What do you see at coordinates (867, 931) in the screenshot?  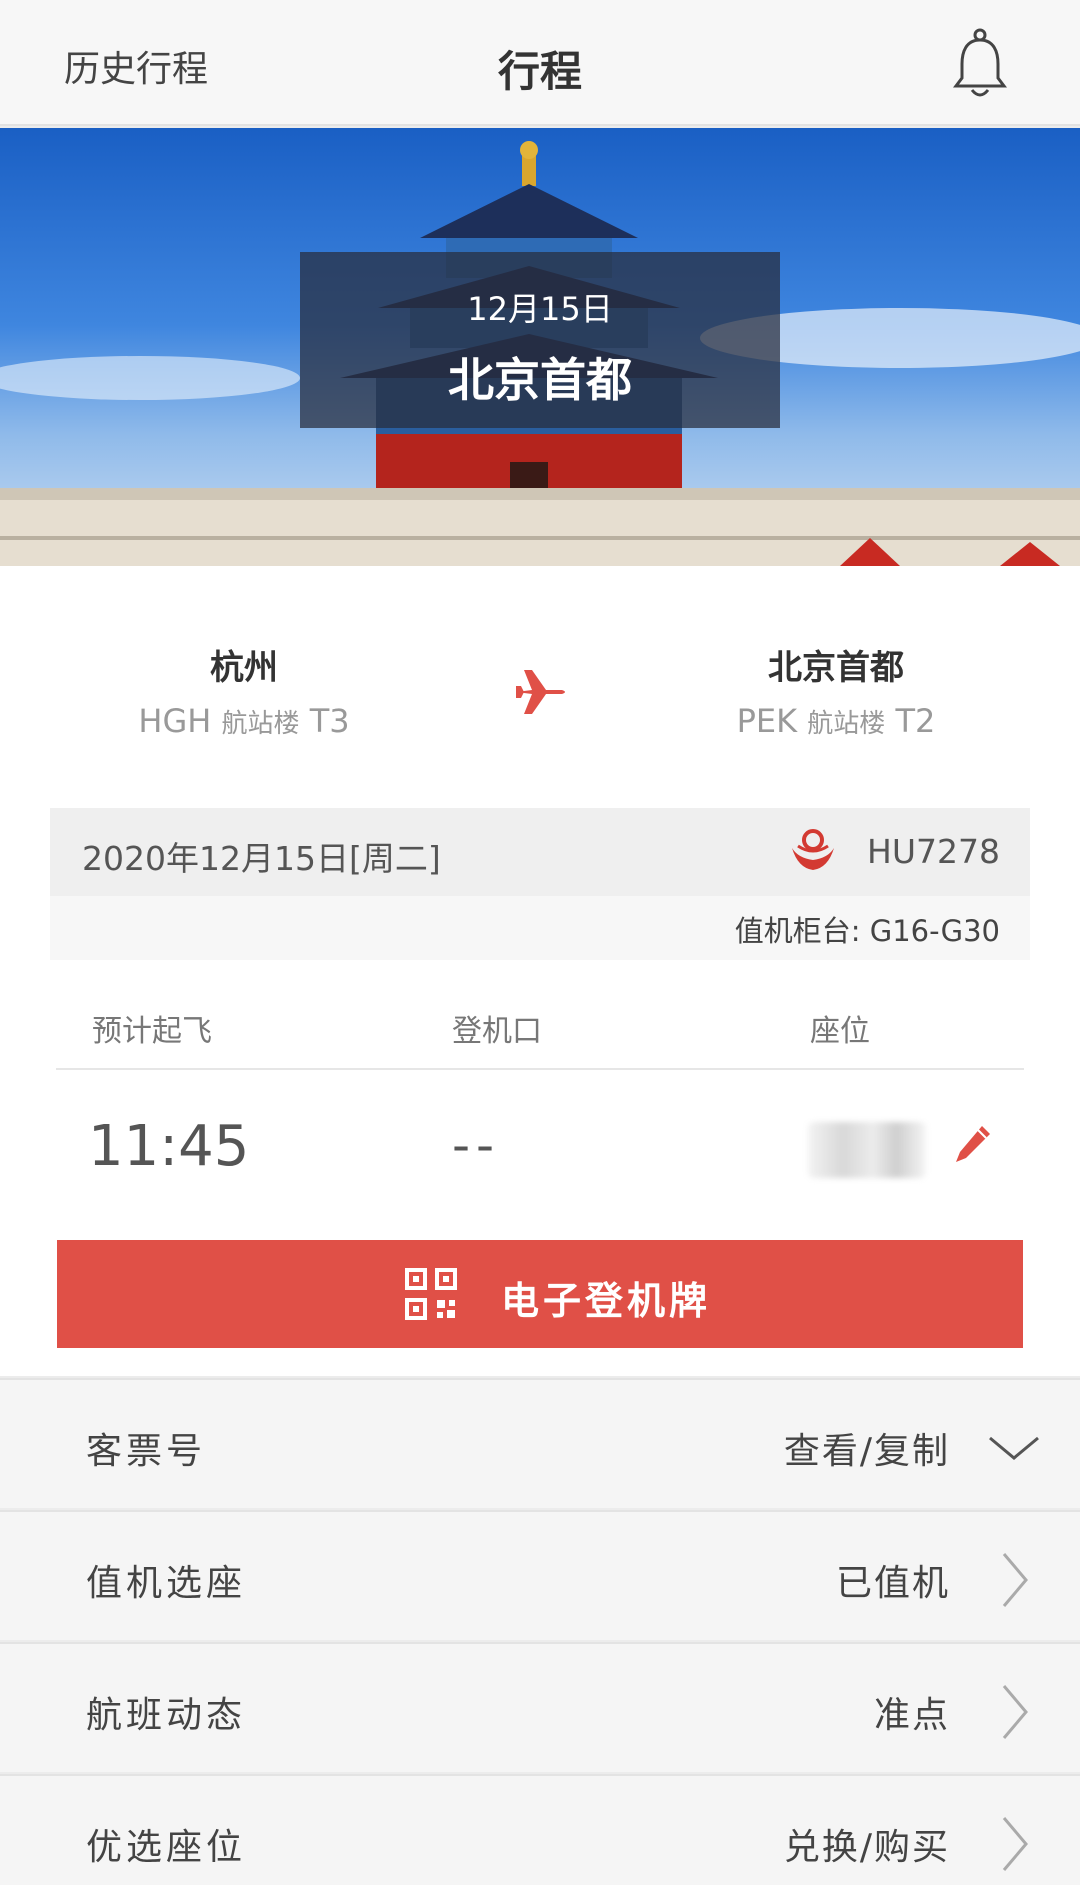 I see `checkin-counter: 值机柜台: G16-G30` at bounding box center [867, 931].